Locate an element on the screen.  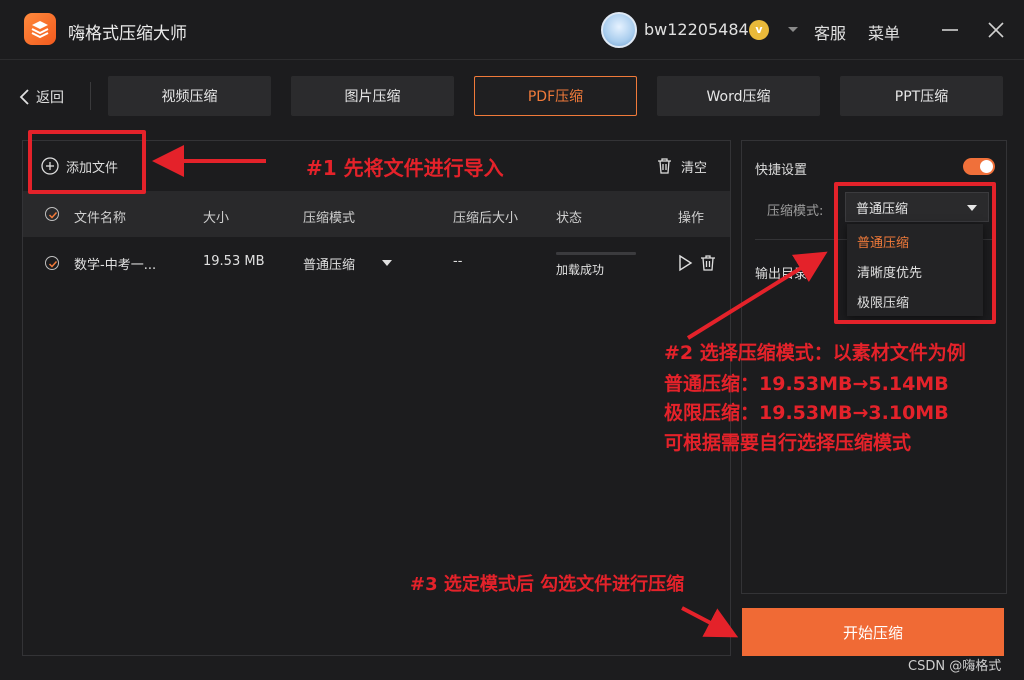
col-compressed-size: 压缩后大小 is located at coordinates (486, 218).